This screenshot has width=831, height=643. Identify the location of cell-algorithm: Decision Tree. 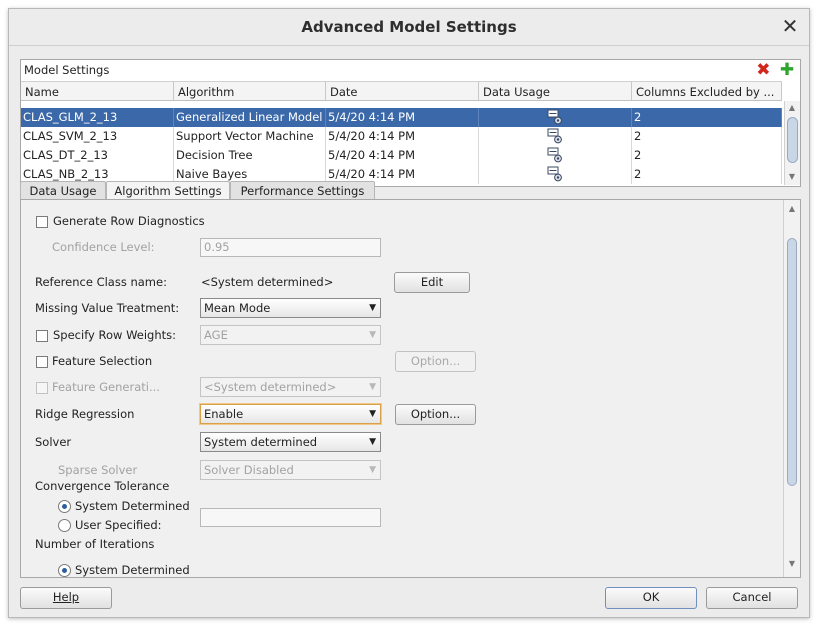
(250, 155).